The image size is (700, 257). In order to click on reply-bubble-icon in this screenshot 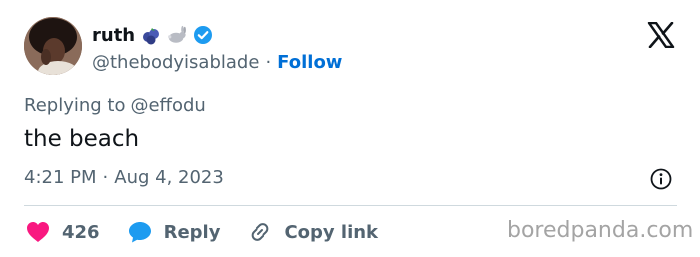, I will do `click(139, 232)`.